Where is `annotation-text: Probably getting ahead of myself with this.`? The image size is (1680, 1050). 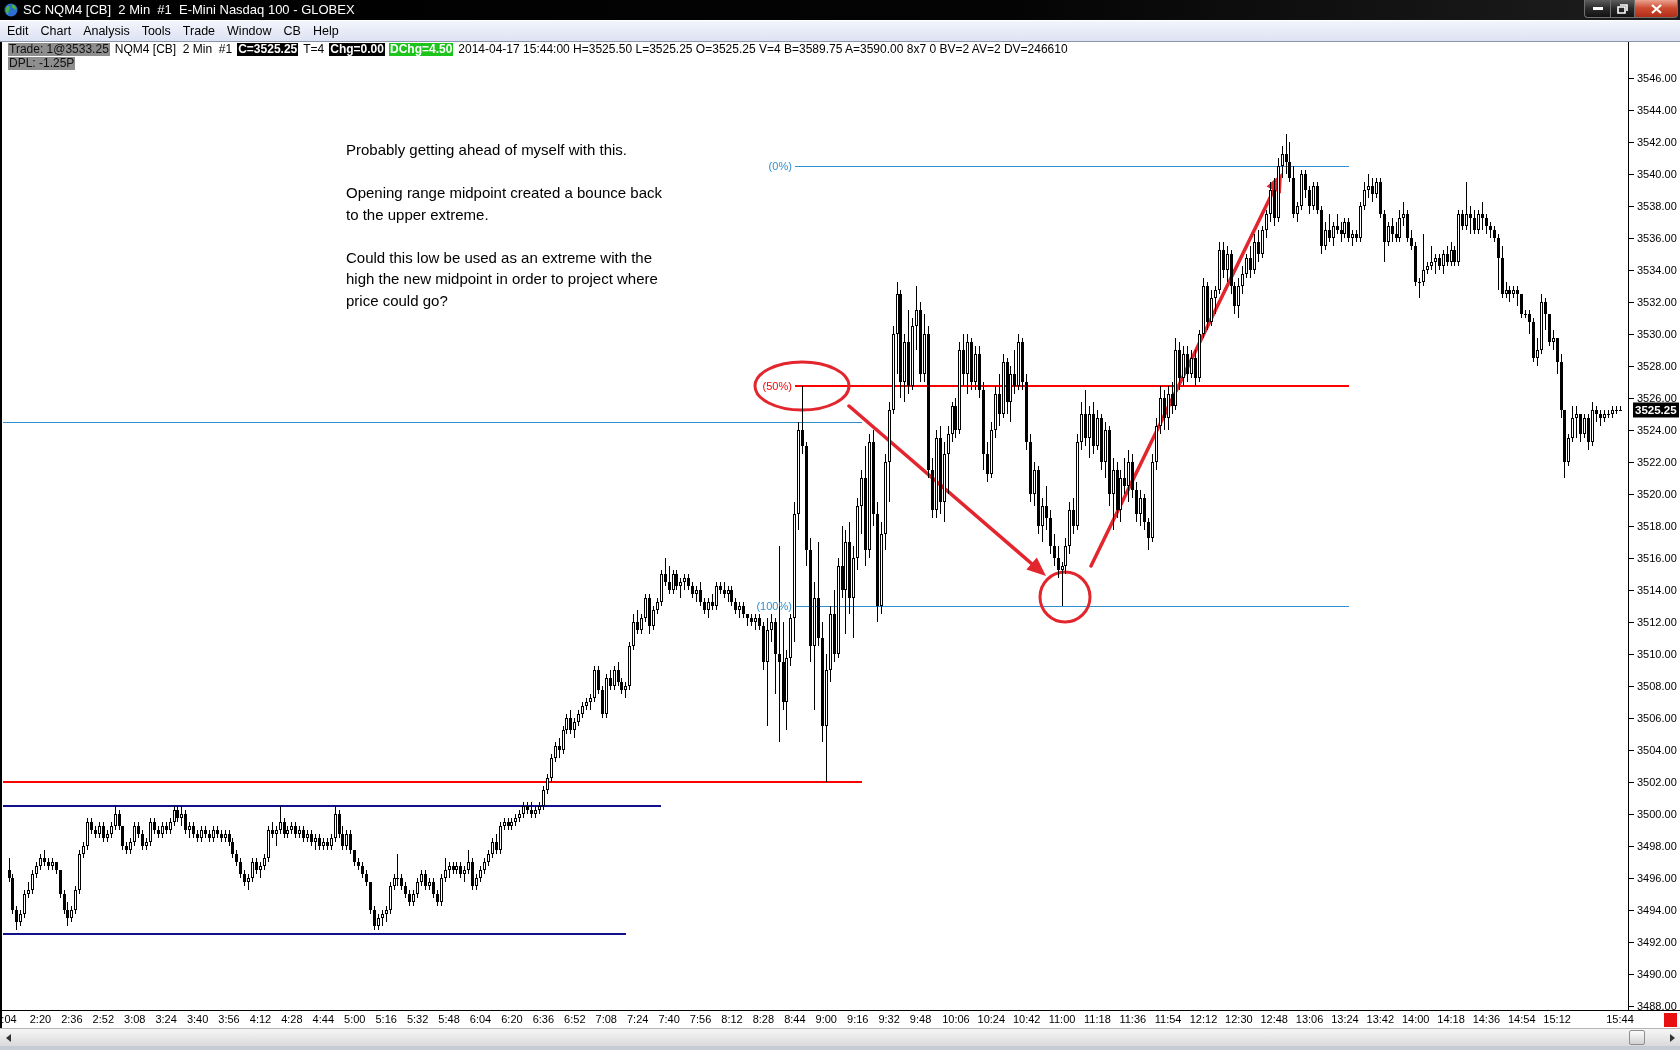 annotation-text: Probably getting ahead of myself with this. is located at coordinates (487, 150).